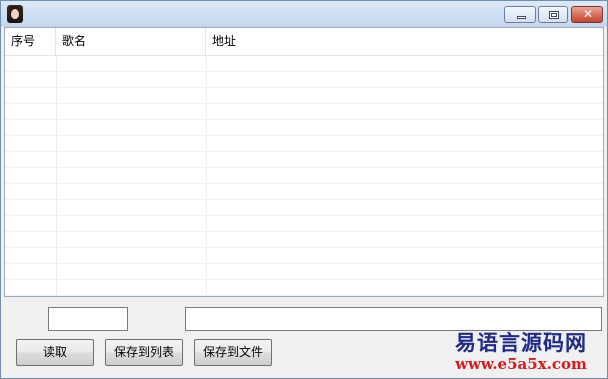  Describe the element at coordinates (30, 41) in the screenshot. I see `column-header-index: 序号` at that location.